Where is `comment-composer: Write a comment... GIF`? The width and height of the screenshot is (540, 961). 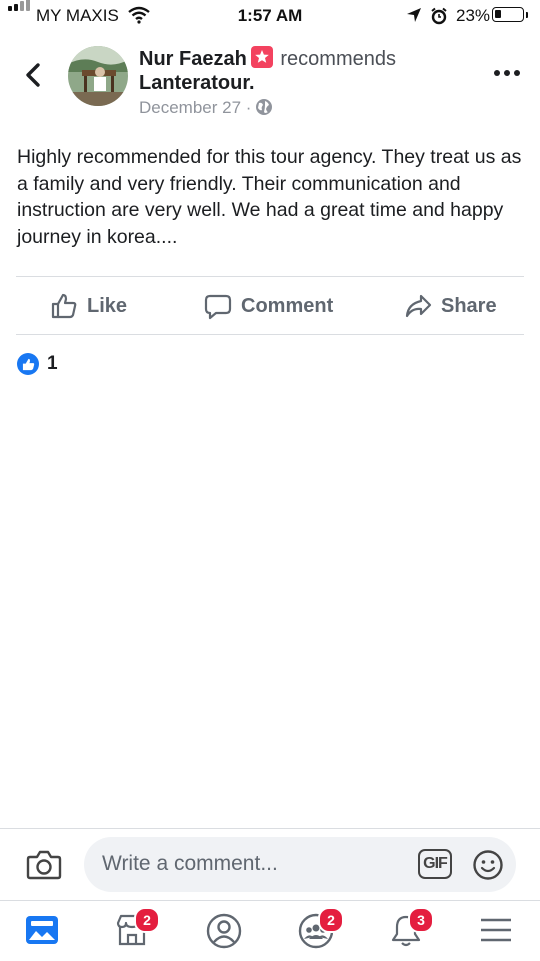 comment-composer: Write a comment... GIF is located at coordinates (270, 864).